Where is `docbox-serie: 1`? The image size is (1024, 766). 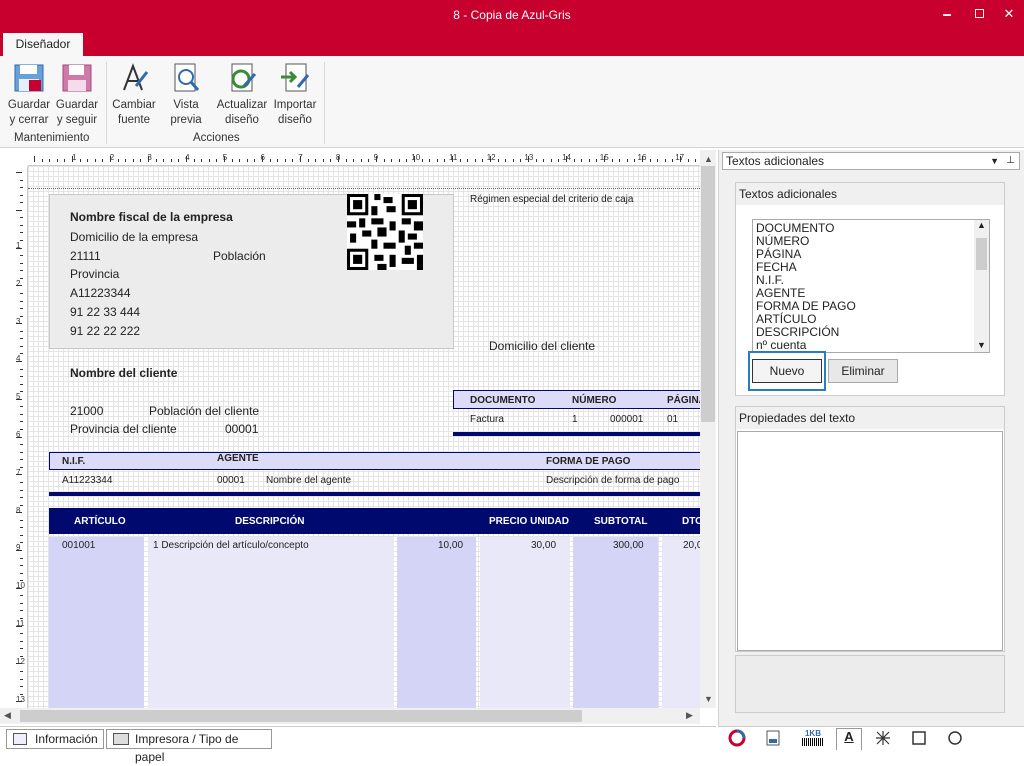 docbox-serie: 1 is located at coordinates (575, 419).